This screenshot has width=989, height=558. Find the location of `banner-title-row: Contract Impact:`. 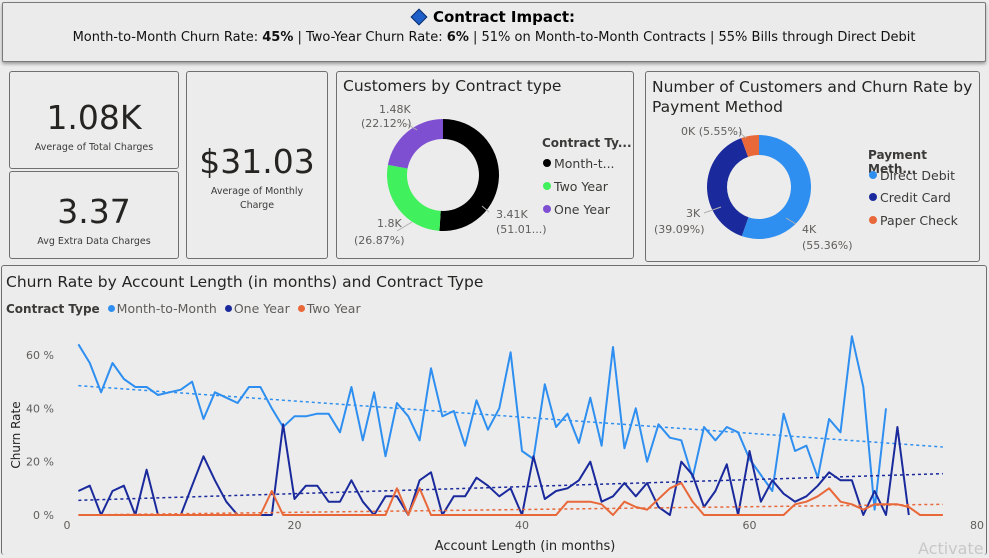

banner-title-row: Contract Impact: is located at coordinates (494, 17).